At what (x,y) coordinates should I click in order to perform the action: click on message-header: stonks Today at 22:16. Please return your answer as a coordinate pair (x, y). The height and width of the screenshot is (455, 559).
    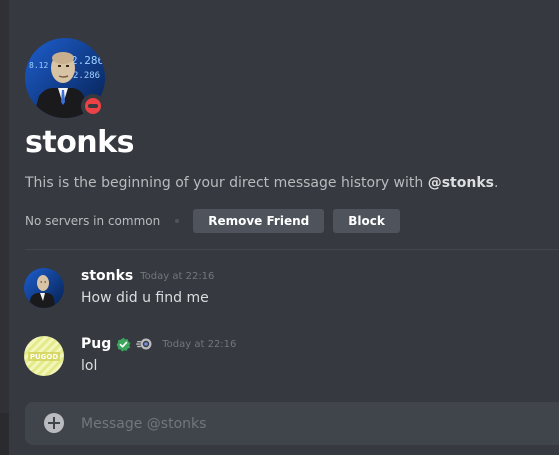
    Looking at the image, I should click on (147, 276).